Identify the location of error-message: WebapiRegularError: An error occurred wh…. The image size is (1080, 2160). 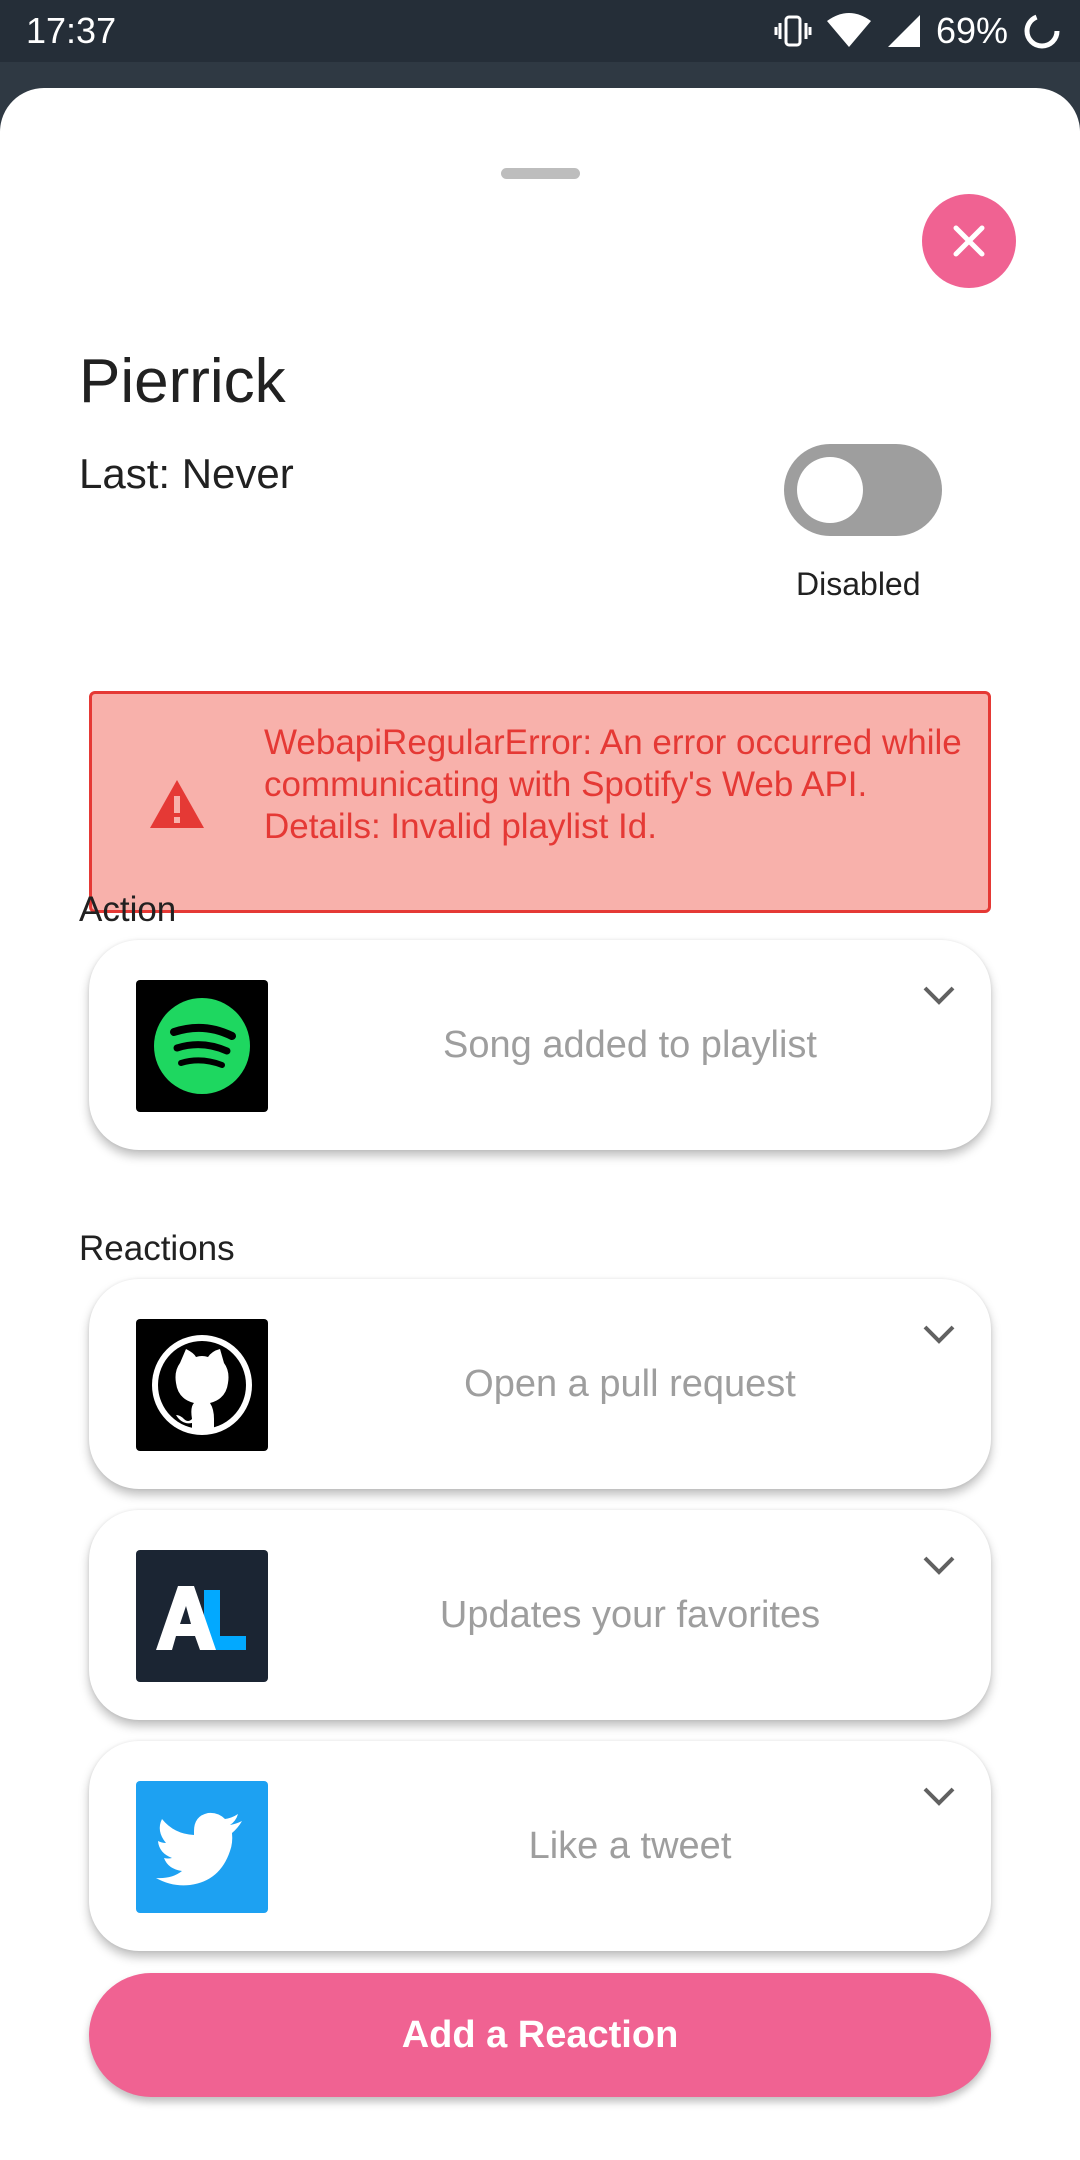
(613, 784).